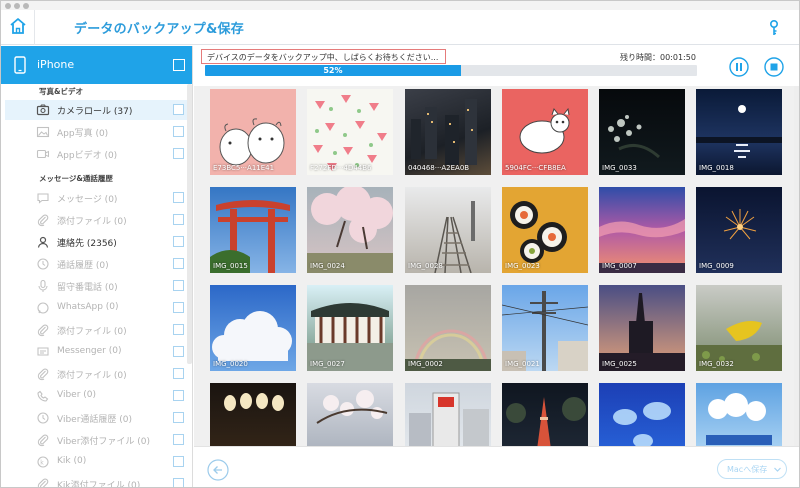 This screenshot has width=800, height=488. Describe the element at coordinates (752, 469) in the screenshot. I see `save-to-mac-button: Macへ保存` at that location.